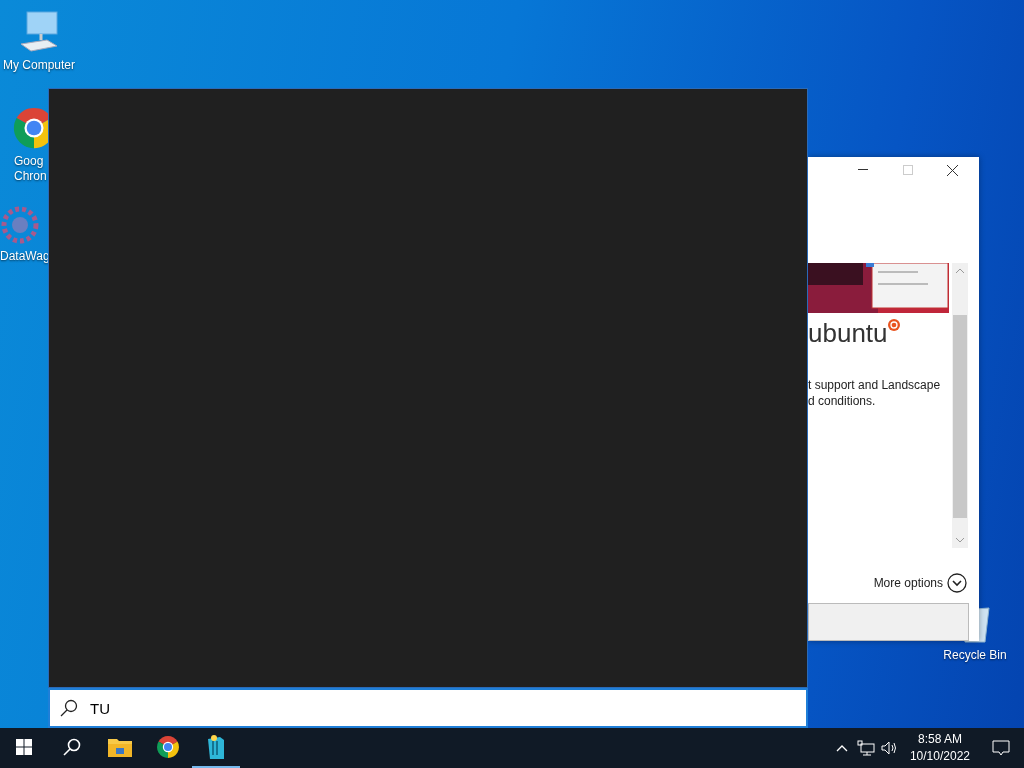  Describe the element at coordinates (907, 170) in the screenshot. I see `maximize-icon` at that location.